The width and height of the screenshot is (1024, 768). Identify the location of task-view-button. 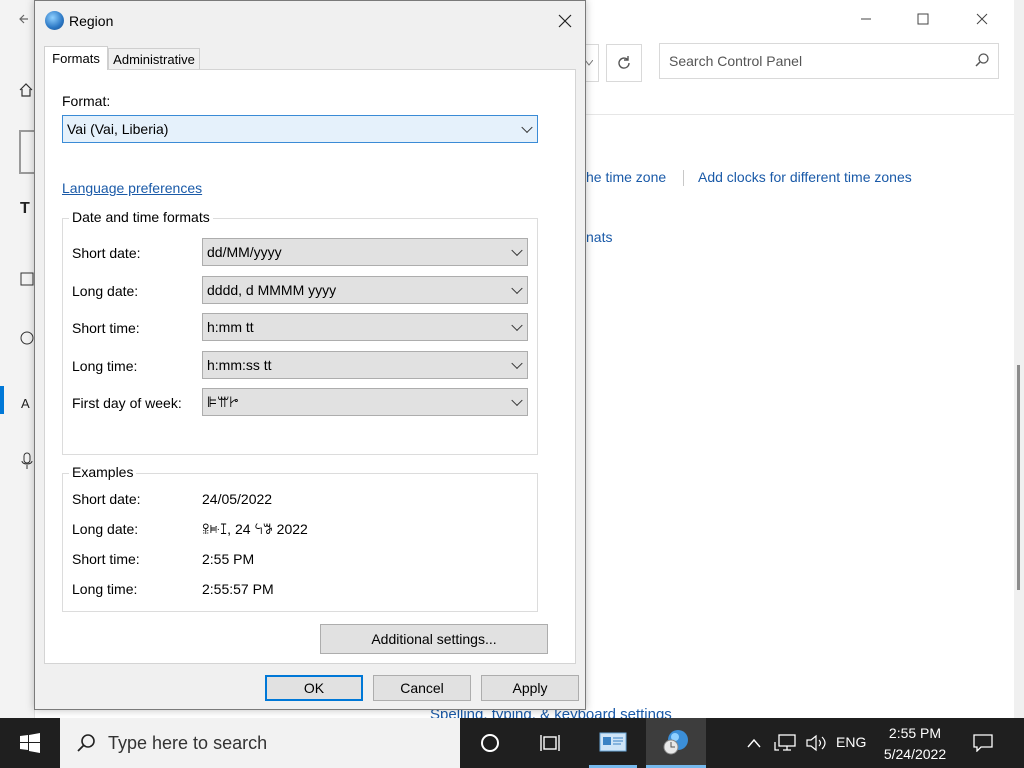
(550, 743).